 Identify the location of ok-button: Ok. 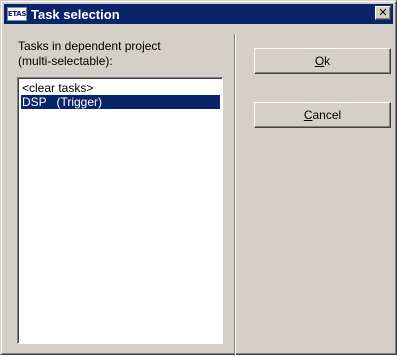
(322, 61).